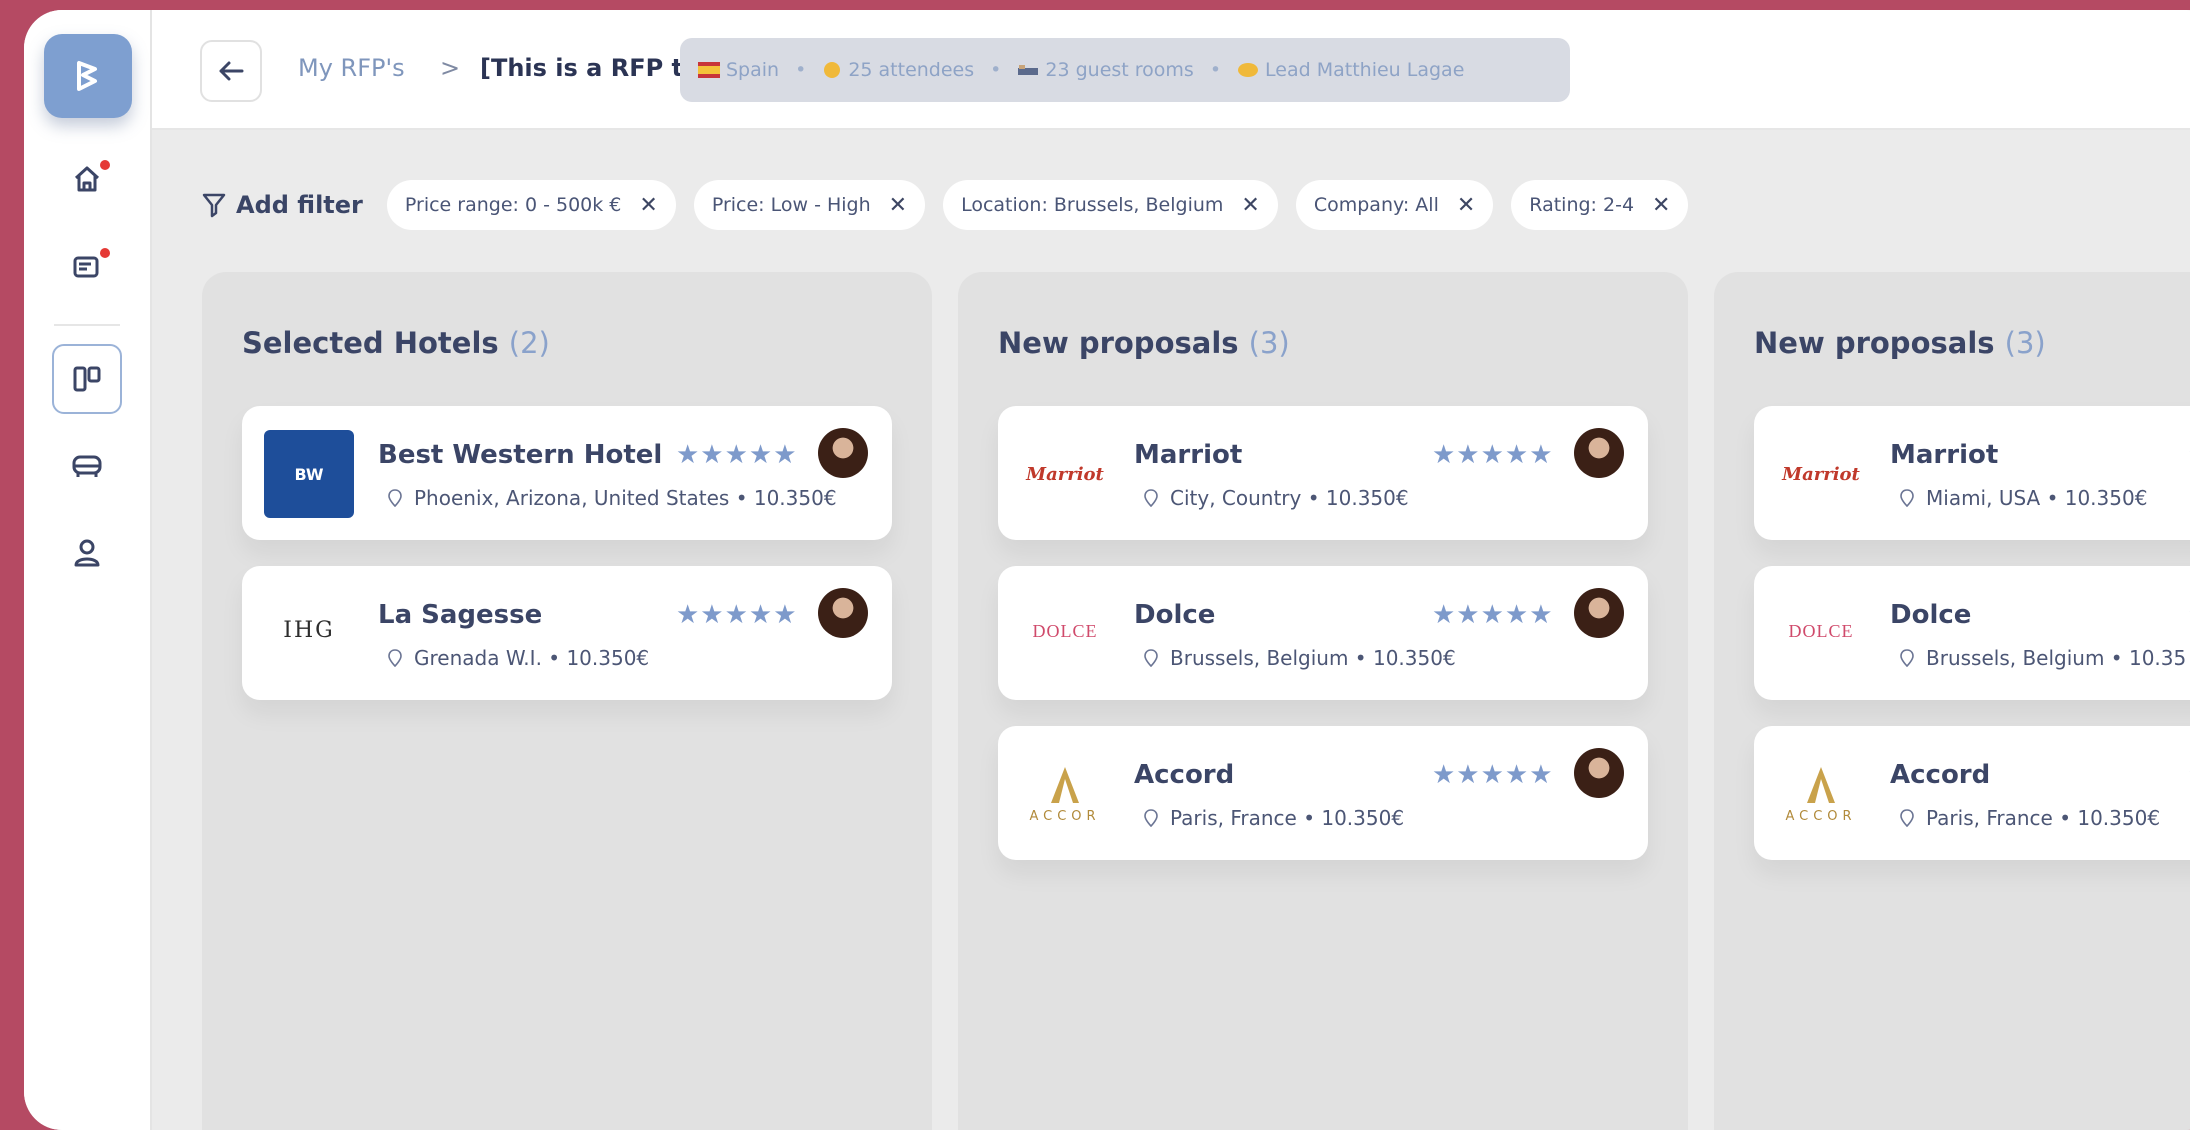 This screenshot has height=1130, width=2190. What do you see at coordinates (87, 267) in the screenshot?
I see `sidebar-item-inbox` at bounding box center [87, 267].